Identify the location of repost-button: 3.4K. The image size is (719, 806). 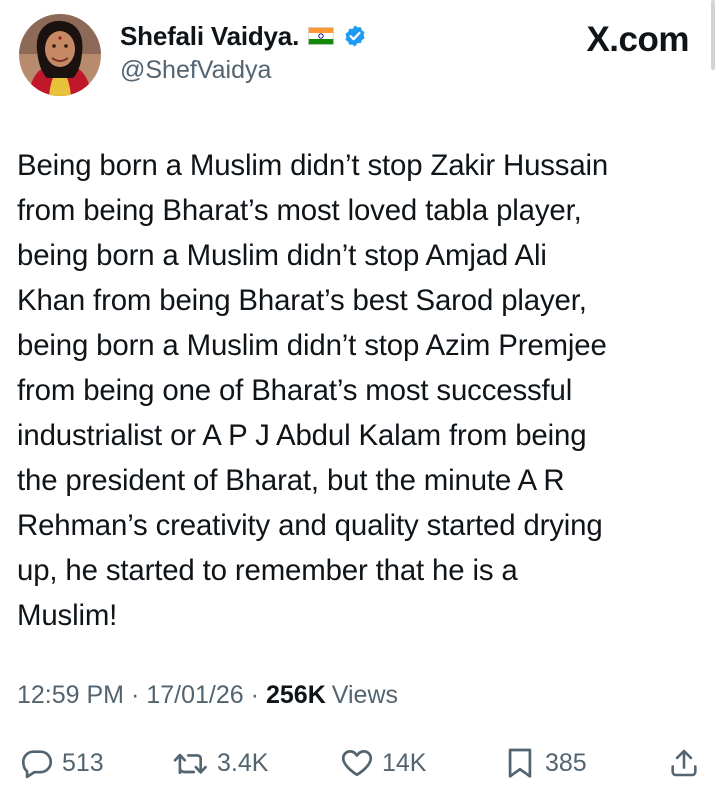
(220, 763).